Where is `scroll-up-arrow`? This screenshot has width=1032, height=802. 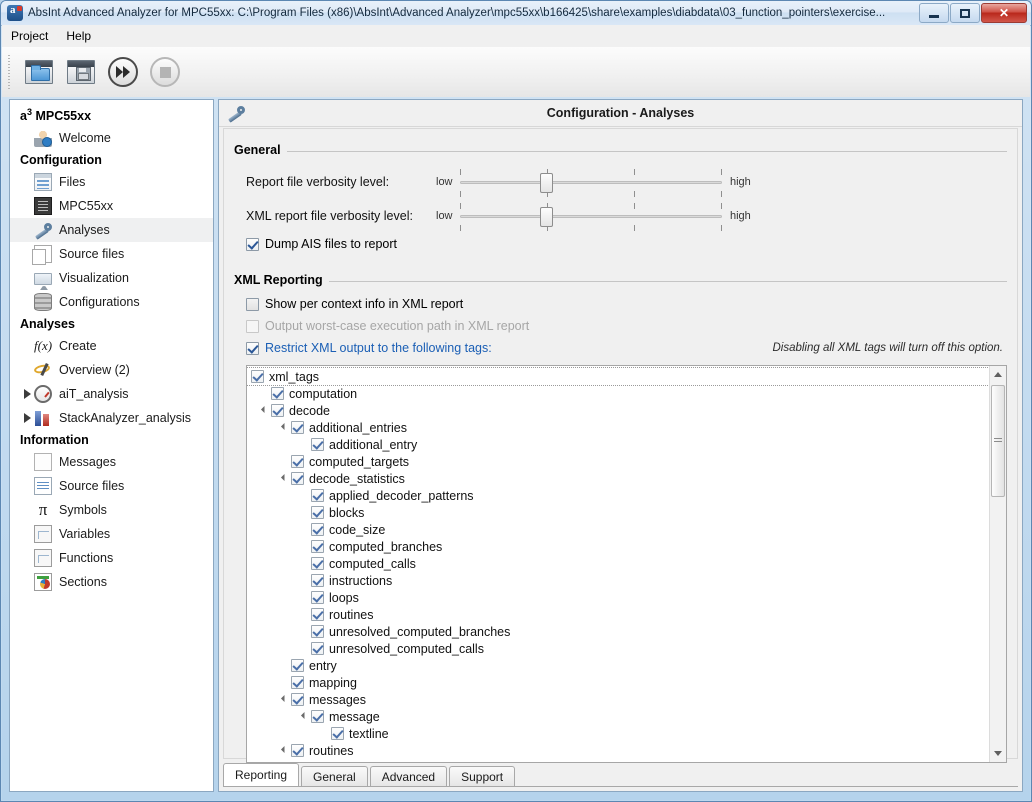 scroll-up-arrow is located at coordinates (998, 374).